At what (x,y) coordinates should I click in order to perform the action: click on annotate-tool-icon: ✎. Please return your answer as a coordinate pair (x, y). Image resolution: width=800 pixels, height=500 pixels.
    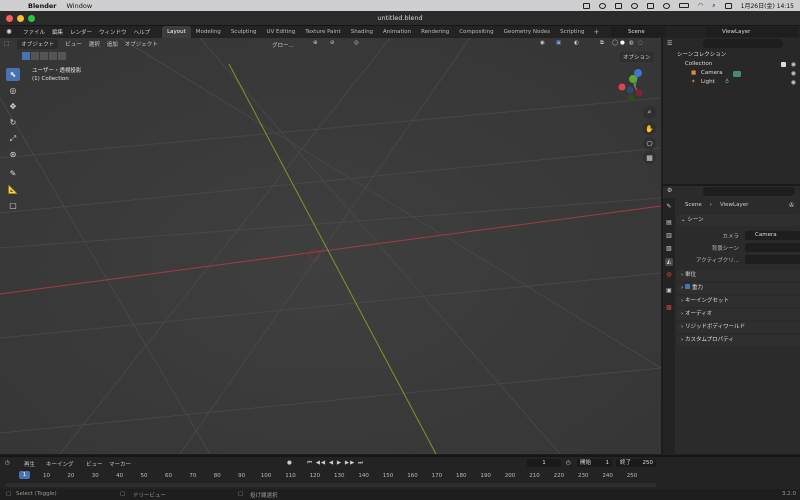
    Looking at the image, I should click on (13, 173).